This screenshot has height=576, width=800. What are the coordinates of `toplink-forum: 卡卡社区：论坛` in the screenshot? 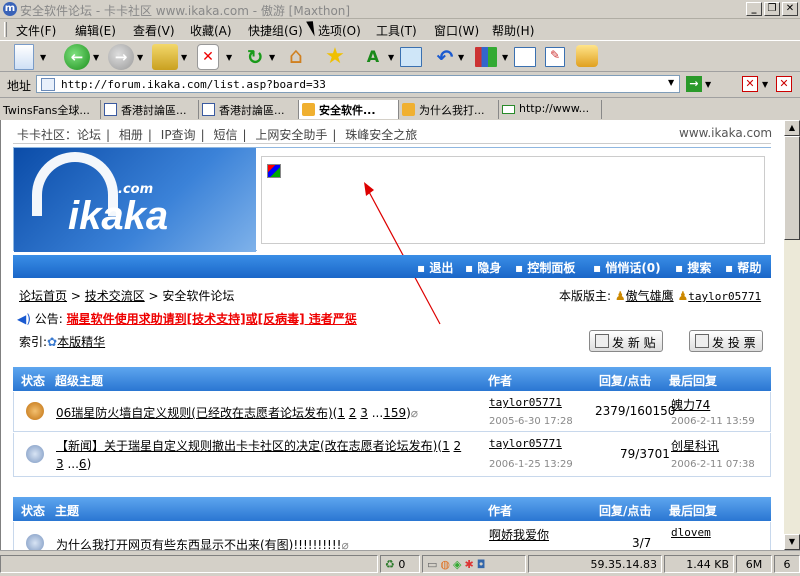 It's located at (59, 135).